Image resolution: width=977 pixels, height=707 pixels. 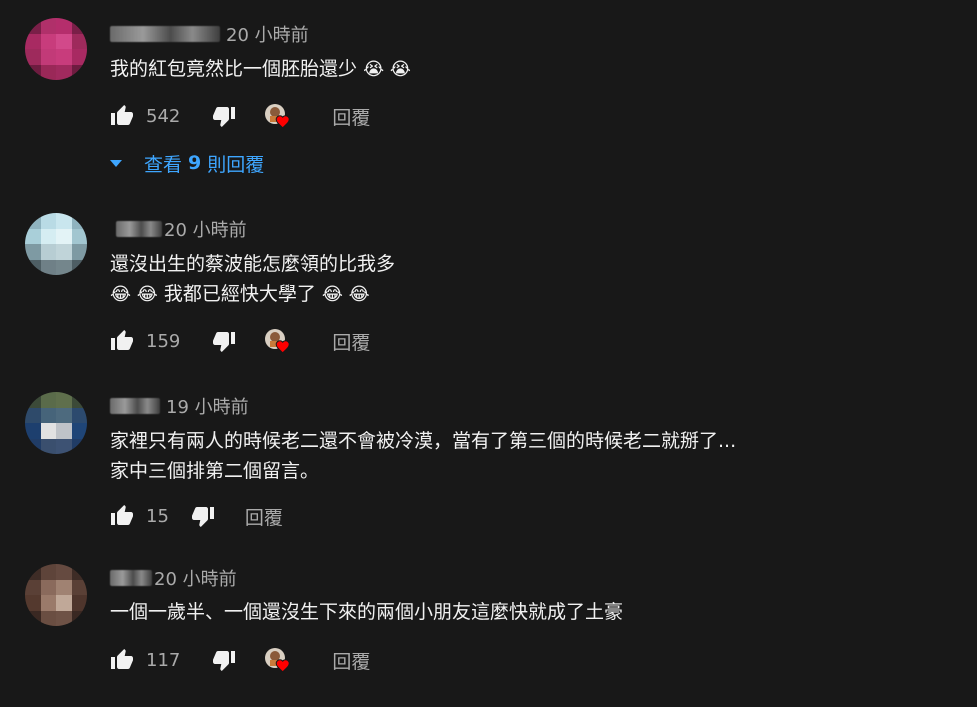 I want to click on like-count: 542, so click(x=163, y=116).